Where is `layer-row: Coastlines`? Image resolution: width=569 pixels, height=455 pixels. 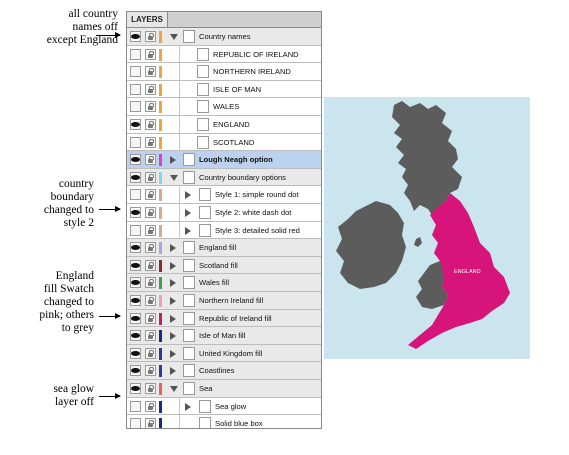 layer-row: Coastlines is located at coordinates (224, 371).